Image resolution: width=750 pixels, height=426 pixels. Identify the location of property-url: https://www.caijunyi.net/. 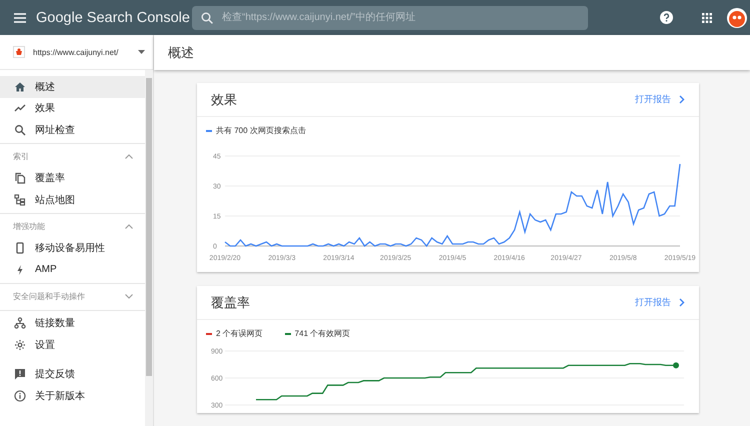
(76, 52).